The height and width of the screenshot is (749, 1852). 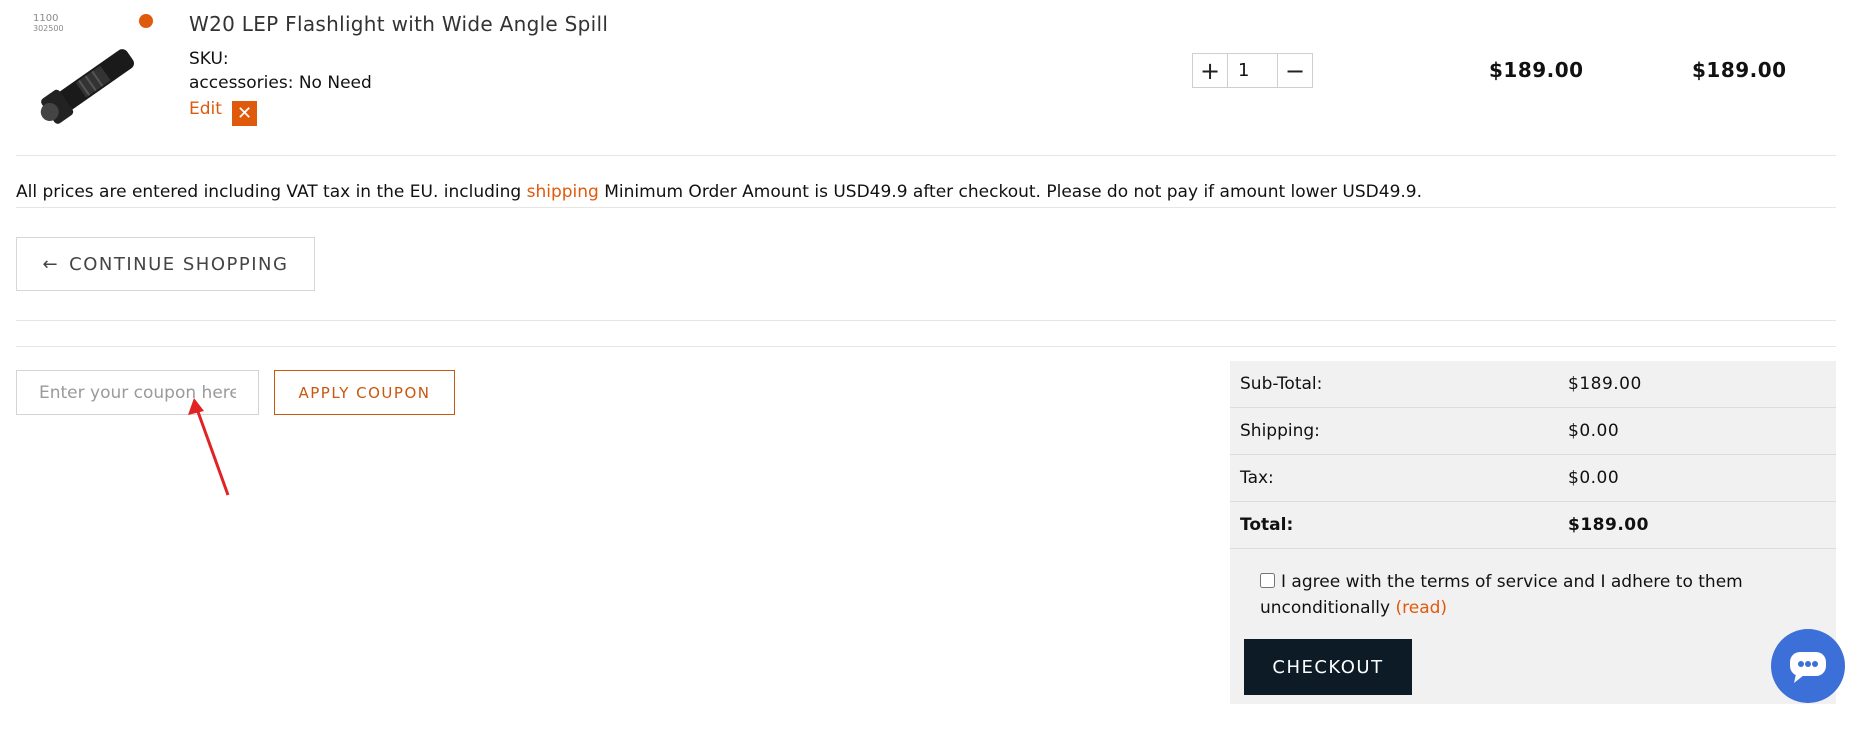 What do you see at coordinates (1328, 667) in the screenshot?
I see `checkout-button: CHECKOUT` at bounding box center [1328, 667].